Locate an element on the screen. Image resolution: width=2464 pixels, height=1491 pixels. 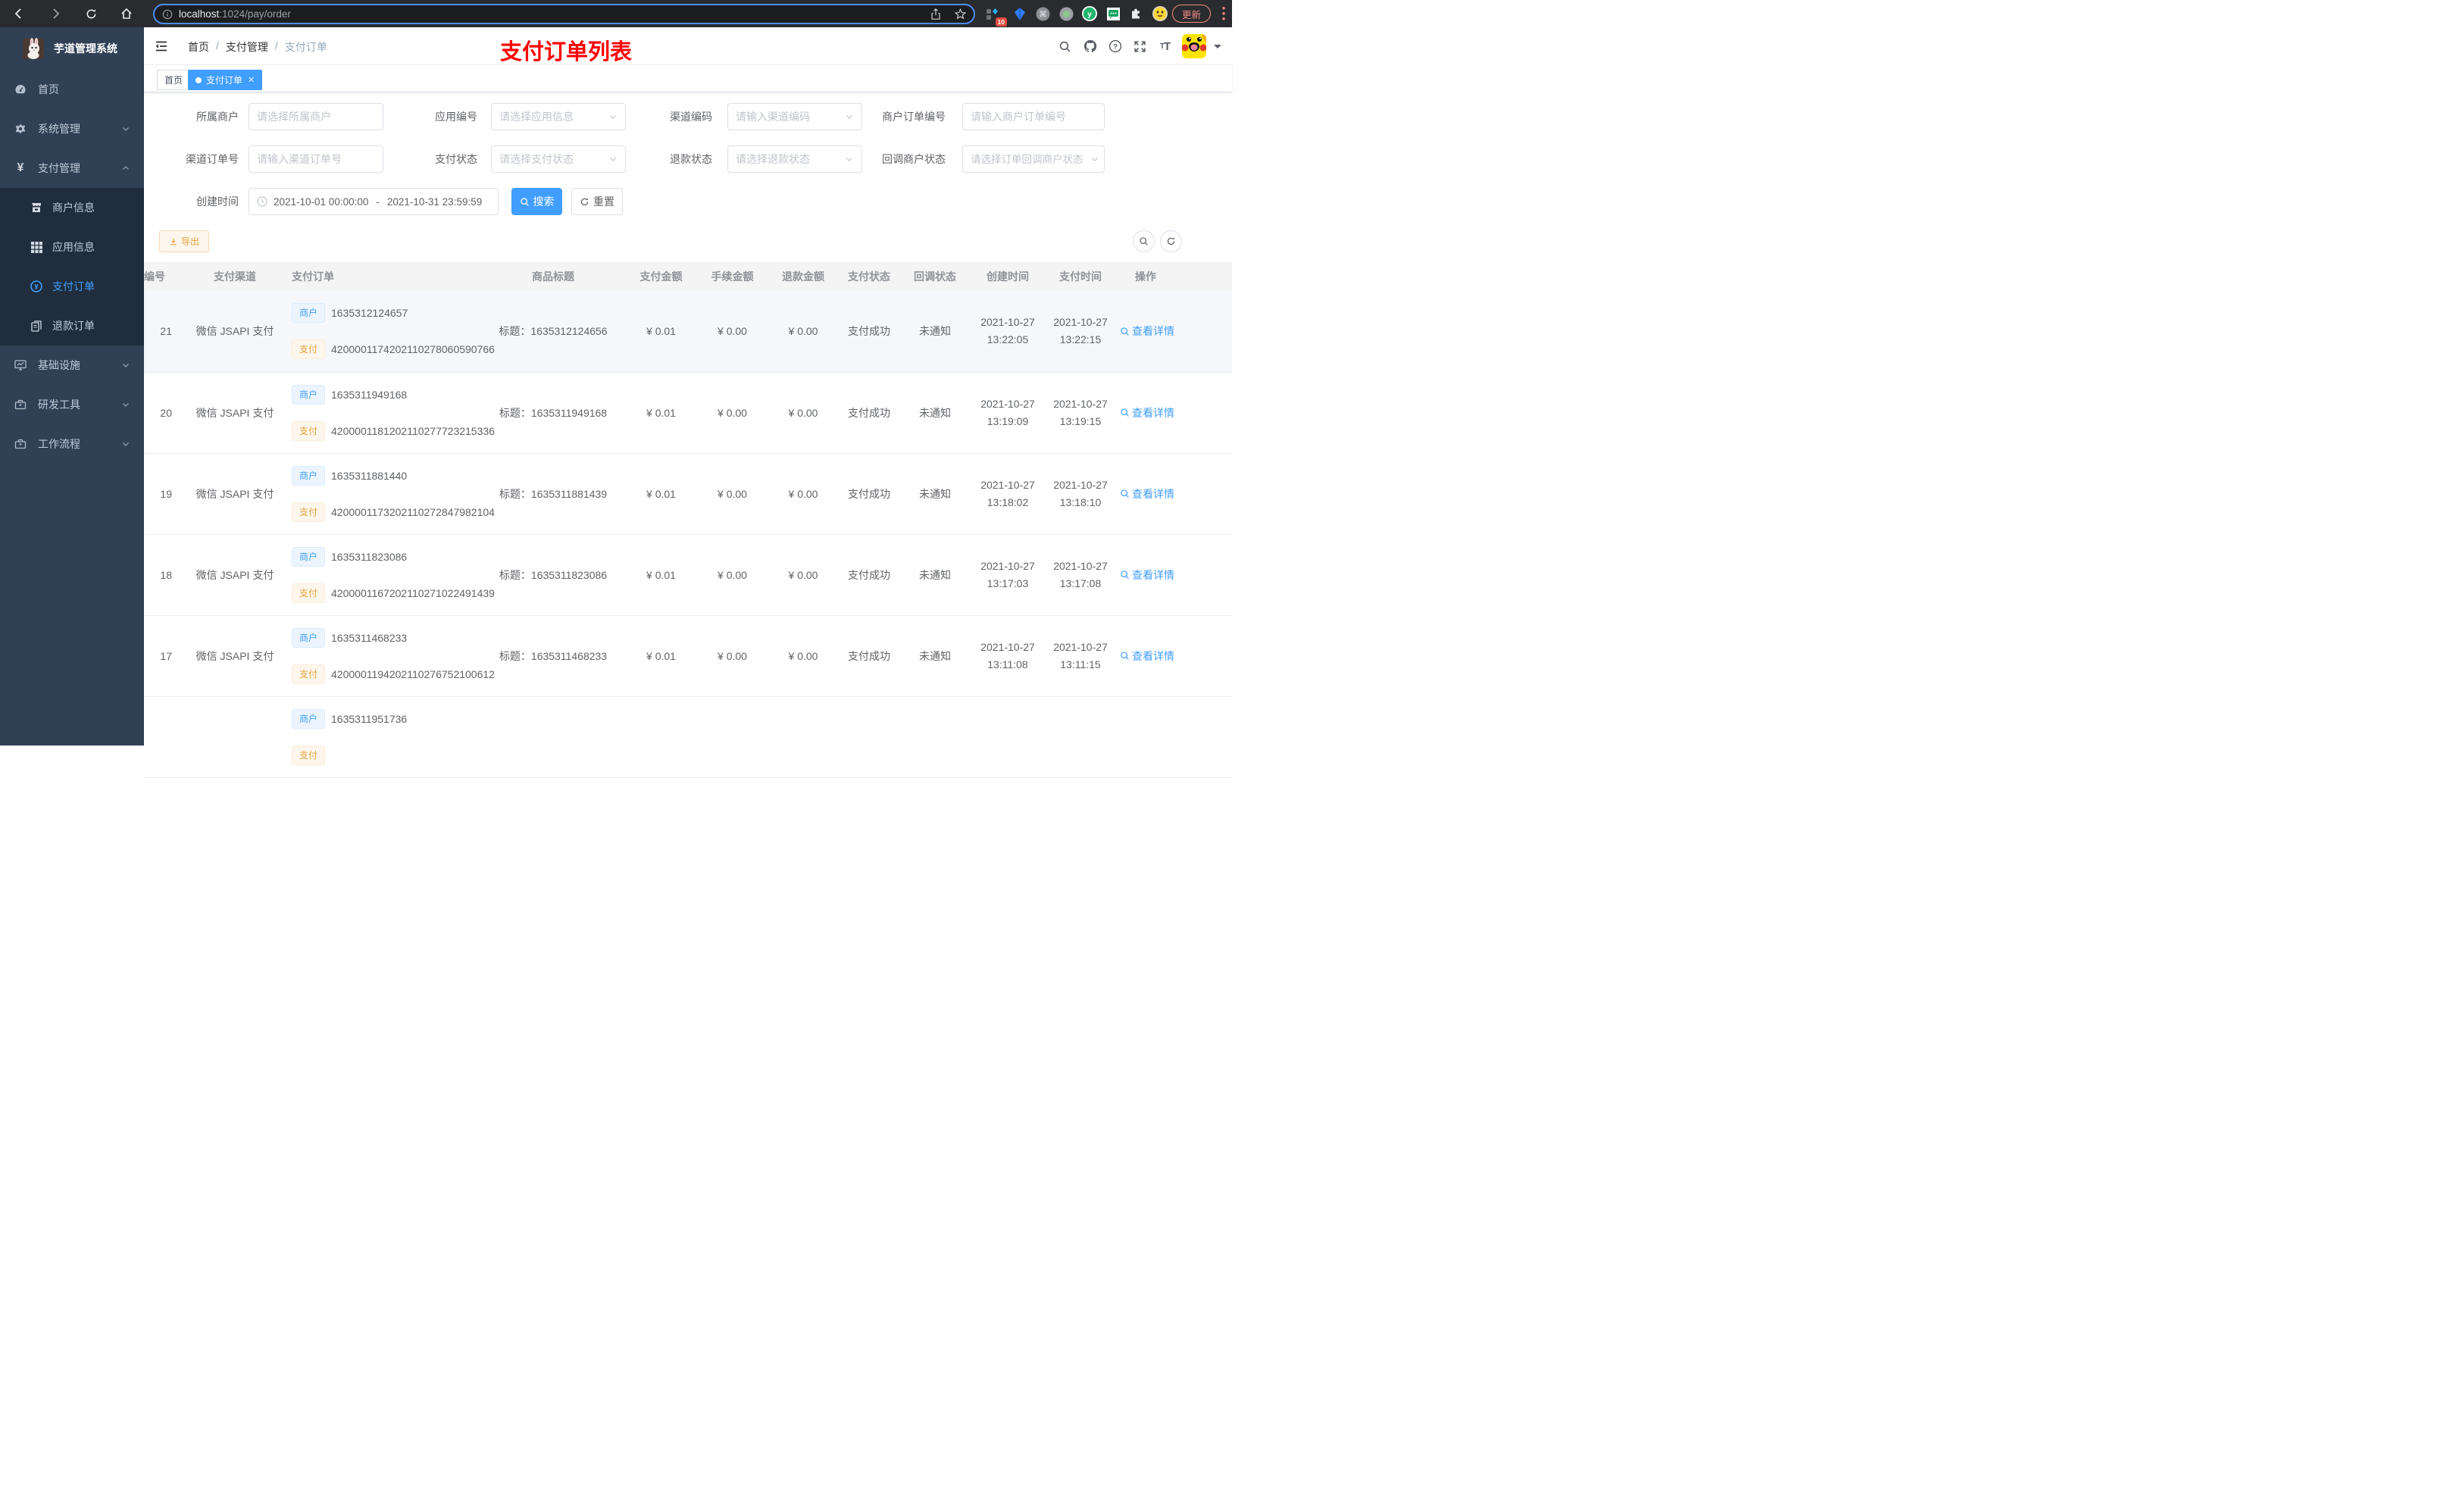
show-search-toggle-button is located at coordinates (1144, 241).